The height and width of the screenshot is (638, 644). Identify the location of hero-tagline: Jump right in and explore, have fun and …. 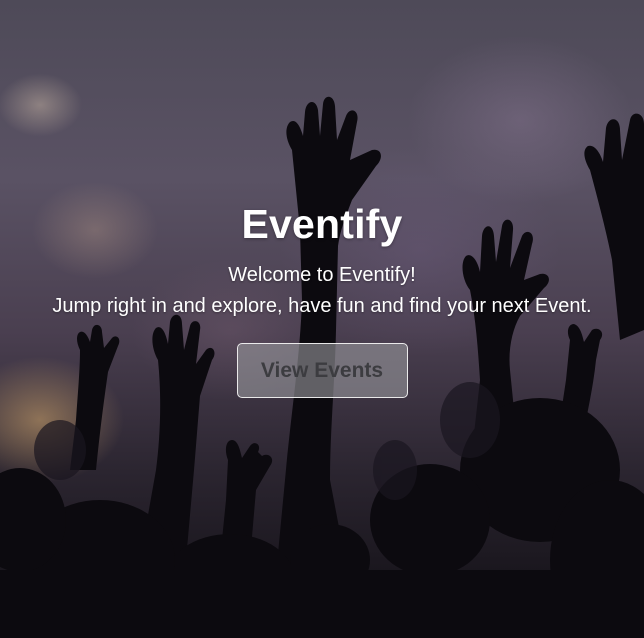
(322, 306).